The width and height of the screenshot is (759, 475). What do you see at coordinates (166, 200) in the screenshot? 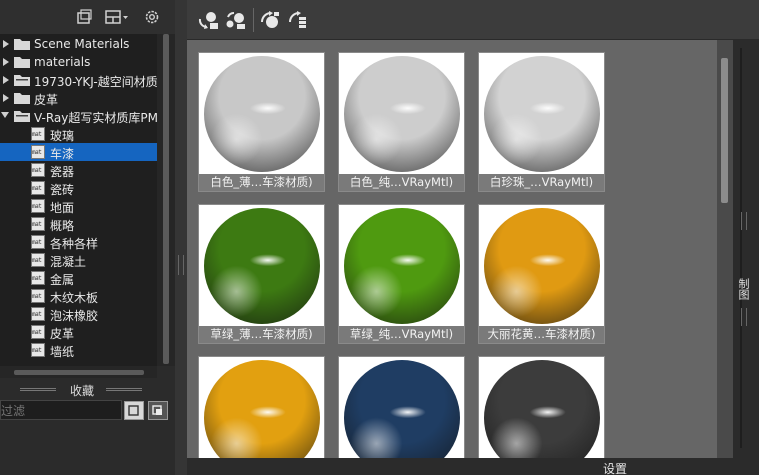
I see `tree-vertical-scrollbar` at bounding box center [166, 200].